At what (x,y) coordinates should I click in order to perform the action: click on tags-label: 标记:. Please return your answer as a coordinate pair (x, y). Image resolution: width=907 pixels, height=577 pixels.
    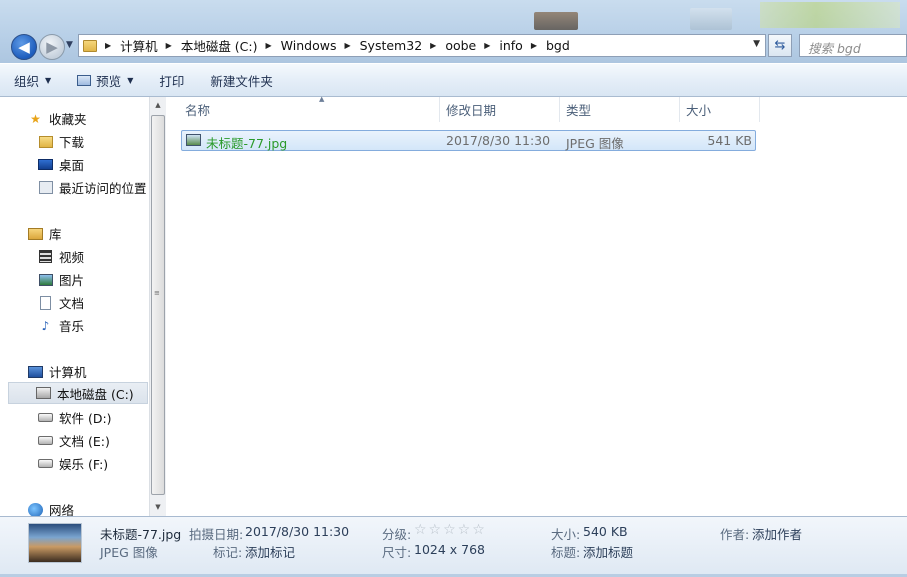
    Looking at the image, I should click on (228, 552).